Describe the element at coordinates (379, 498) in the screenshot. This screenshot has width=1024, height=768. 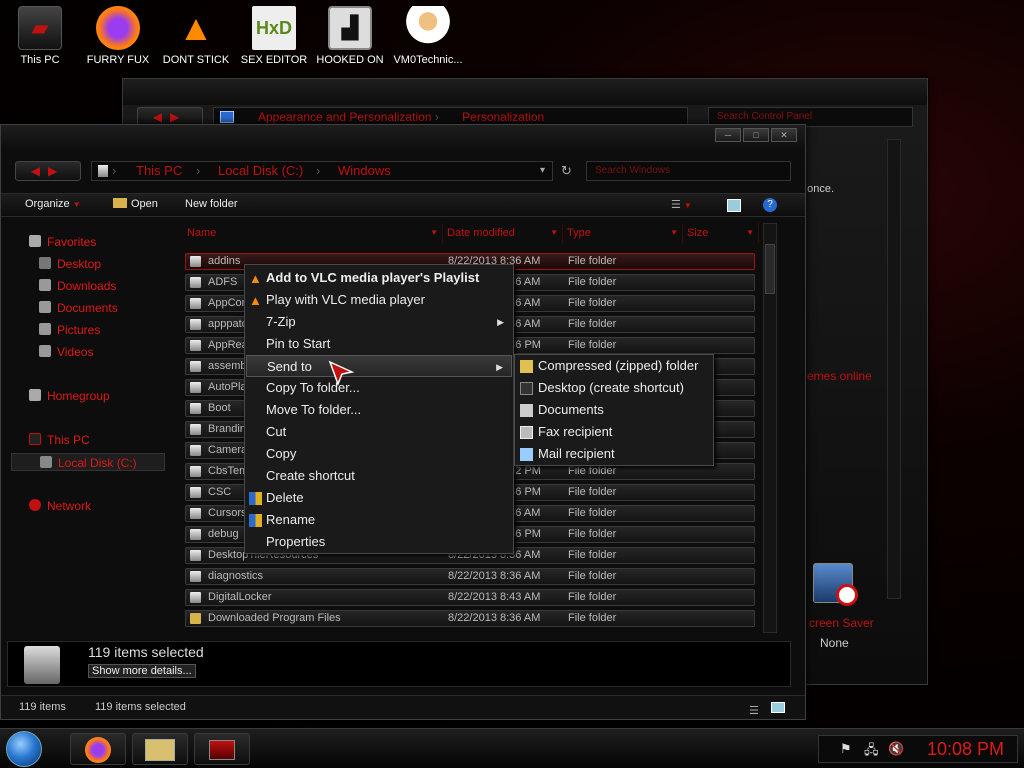
I see `context-menu-item-delete: Delete` at that location.